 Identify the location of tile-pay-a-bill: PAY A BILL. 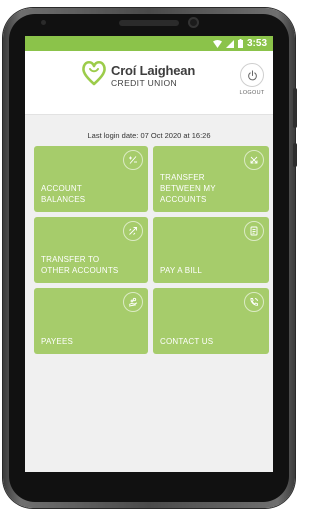
(211, 250).